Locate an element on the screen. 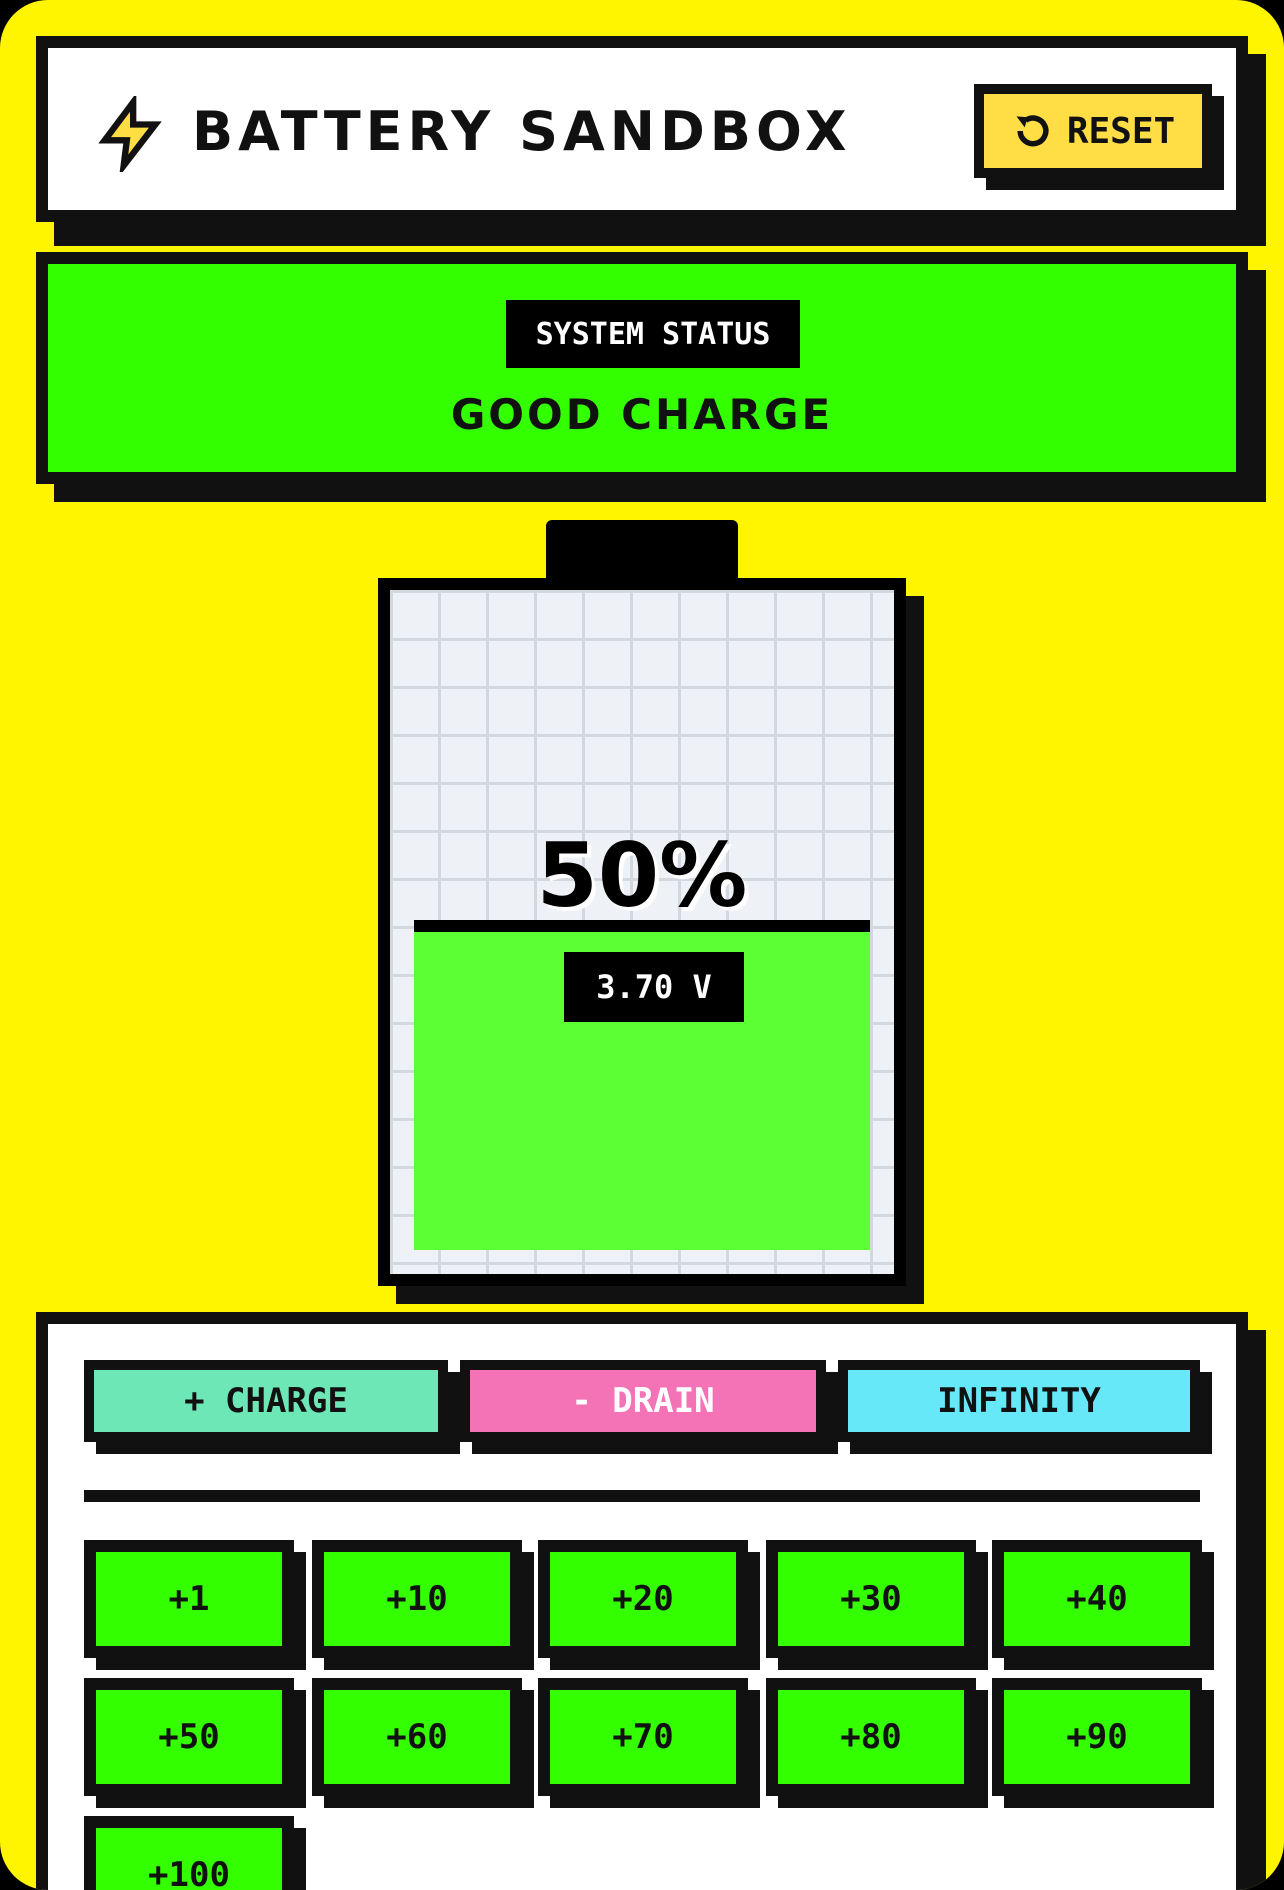 The image size is (1284, 1890). increment-button-plus-20: +20 is located at coordinates (643, 1599).